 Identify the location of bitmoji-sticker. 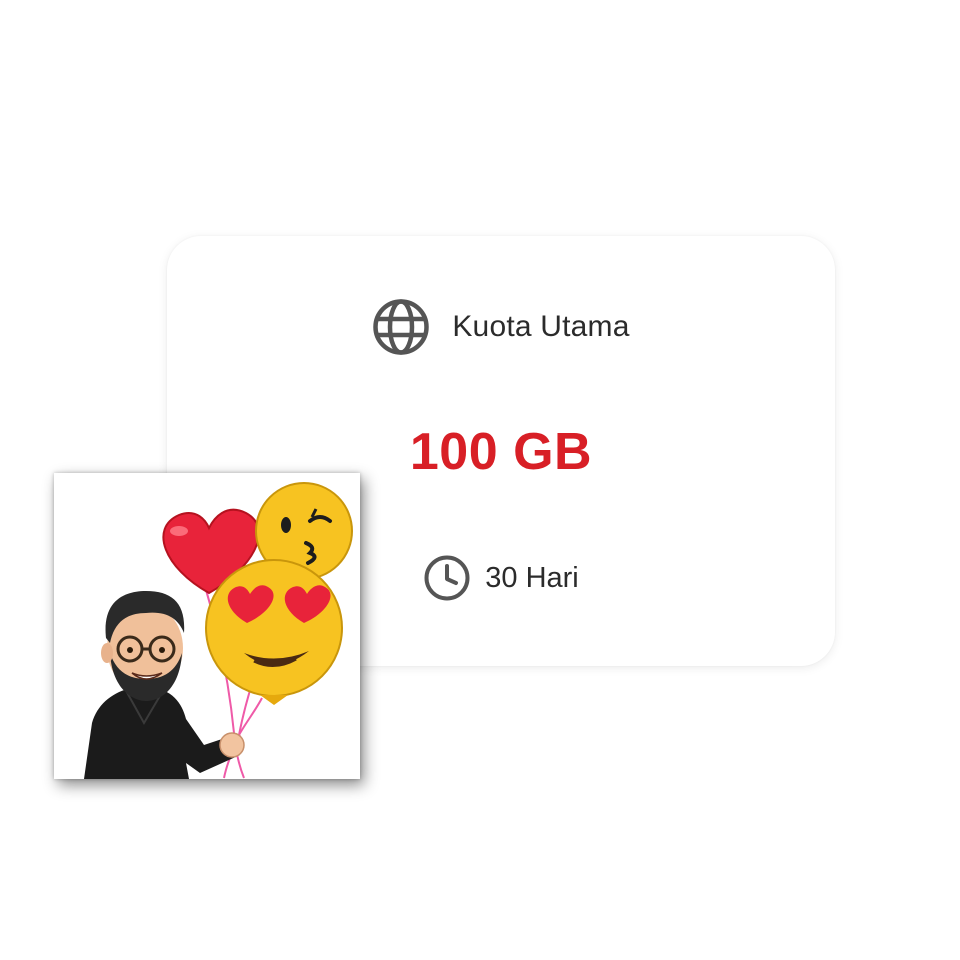
(207, 626).